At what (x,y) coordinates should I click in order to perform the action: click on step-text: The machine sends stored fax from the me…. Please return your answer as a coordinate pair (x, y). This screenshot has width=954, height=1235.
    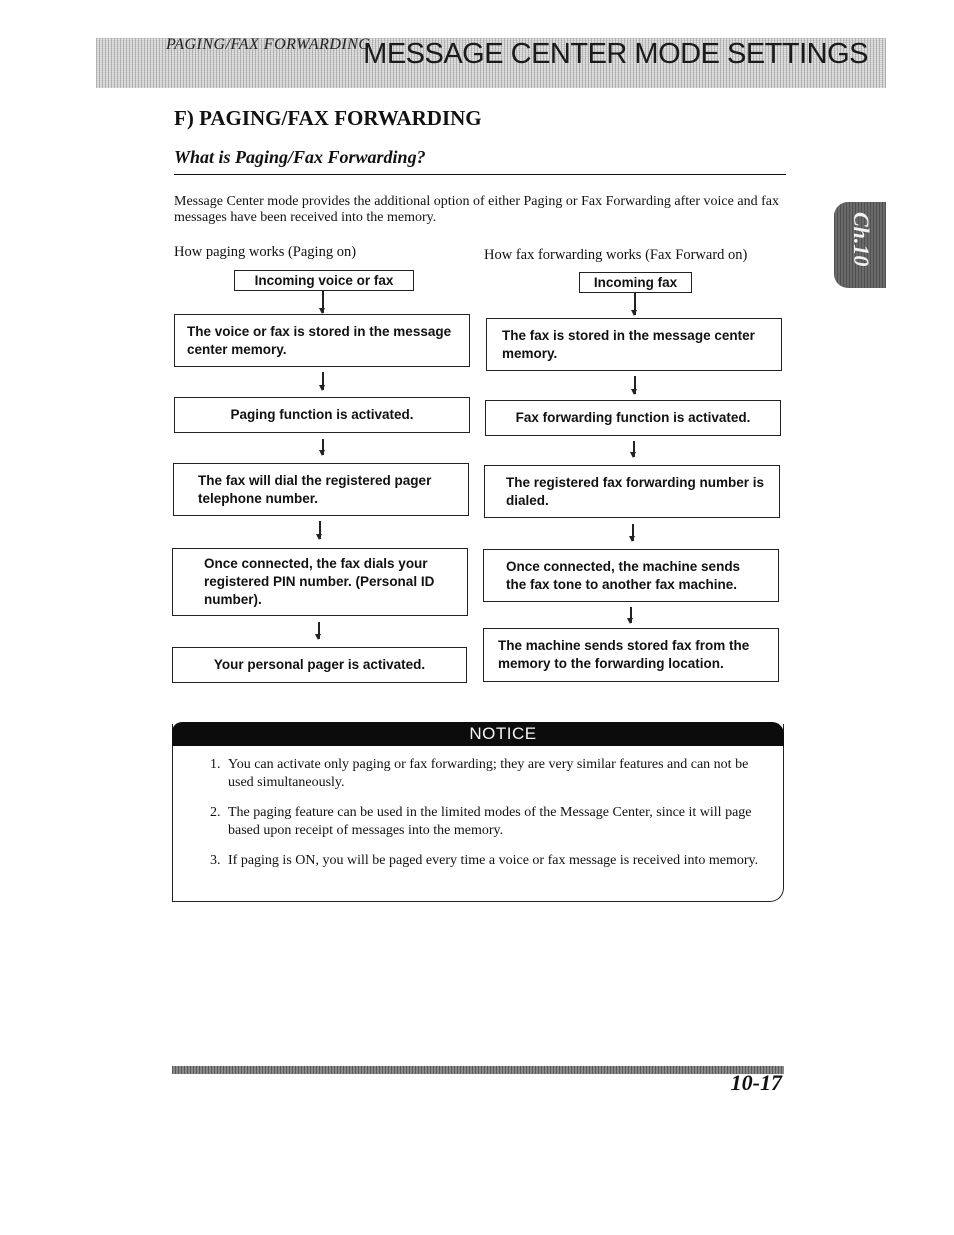
    Looking at the image, I should click on (624, 654).